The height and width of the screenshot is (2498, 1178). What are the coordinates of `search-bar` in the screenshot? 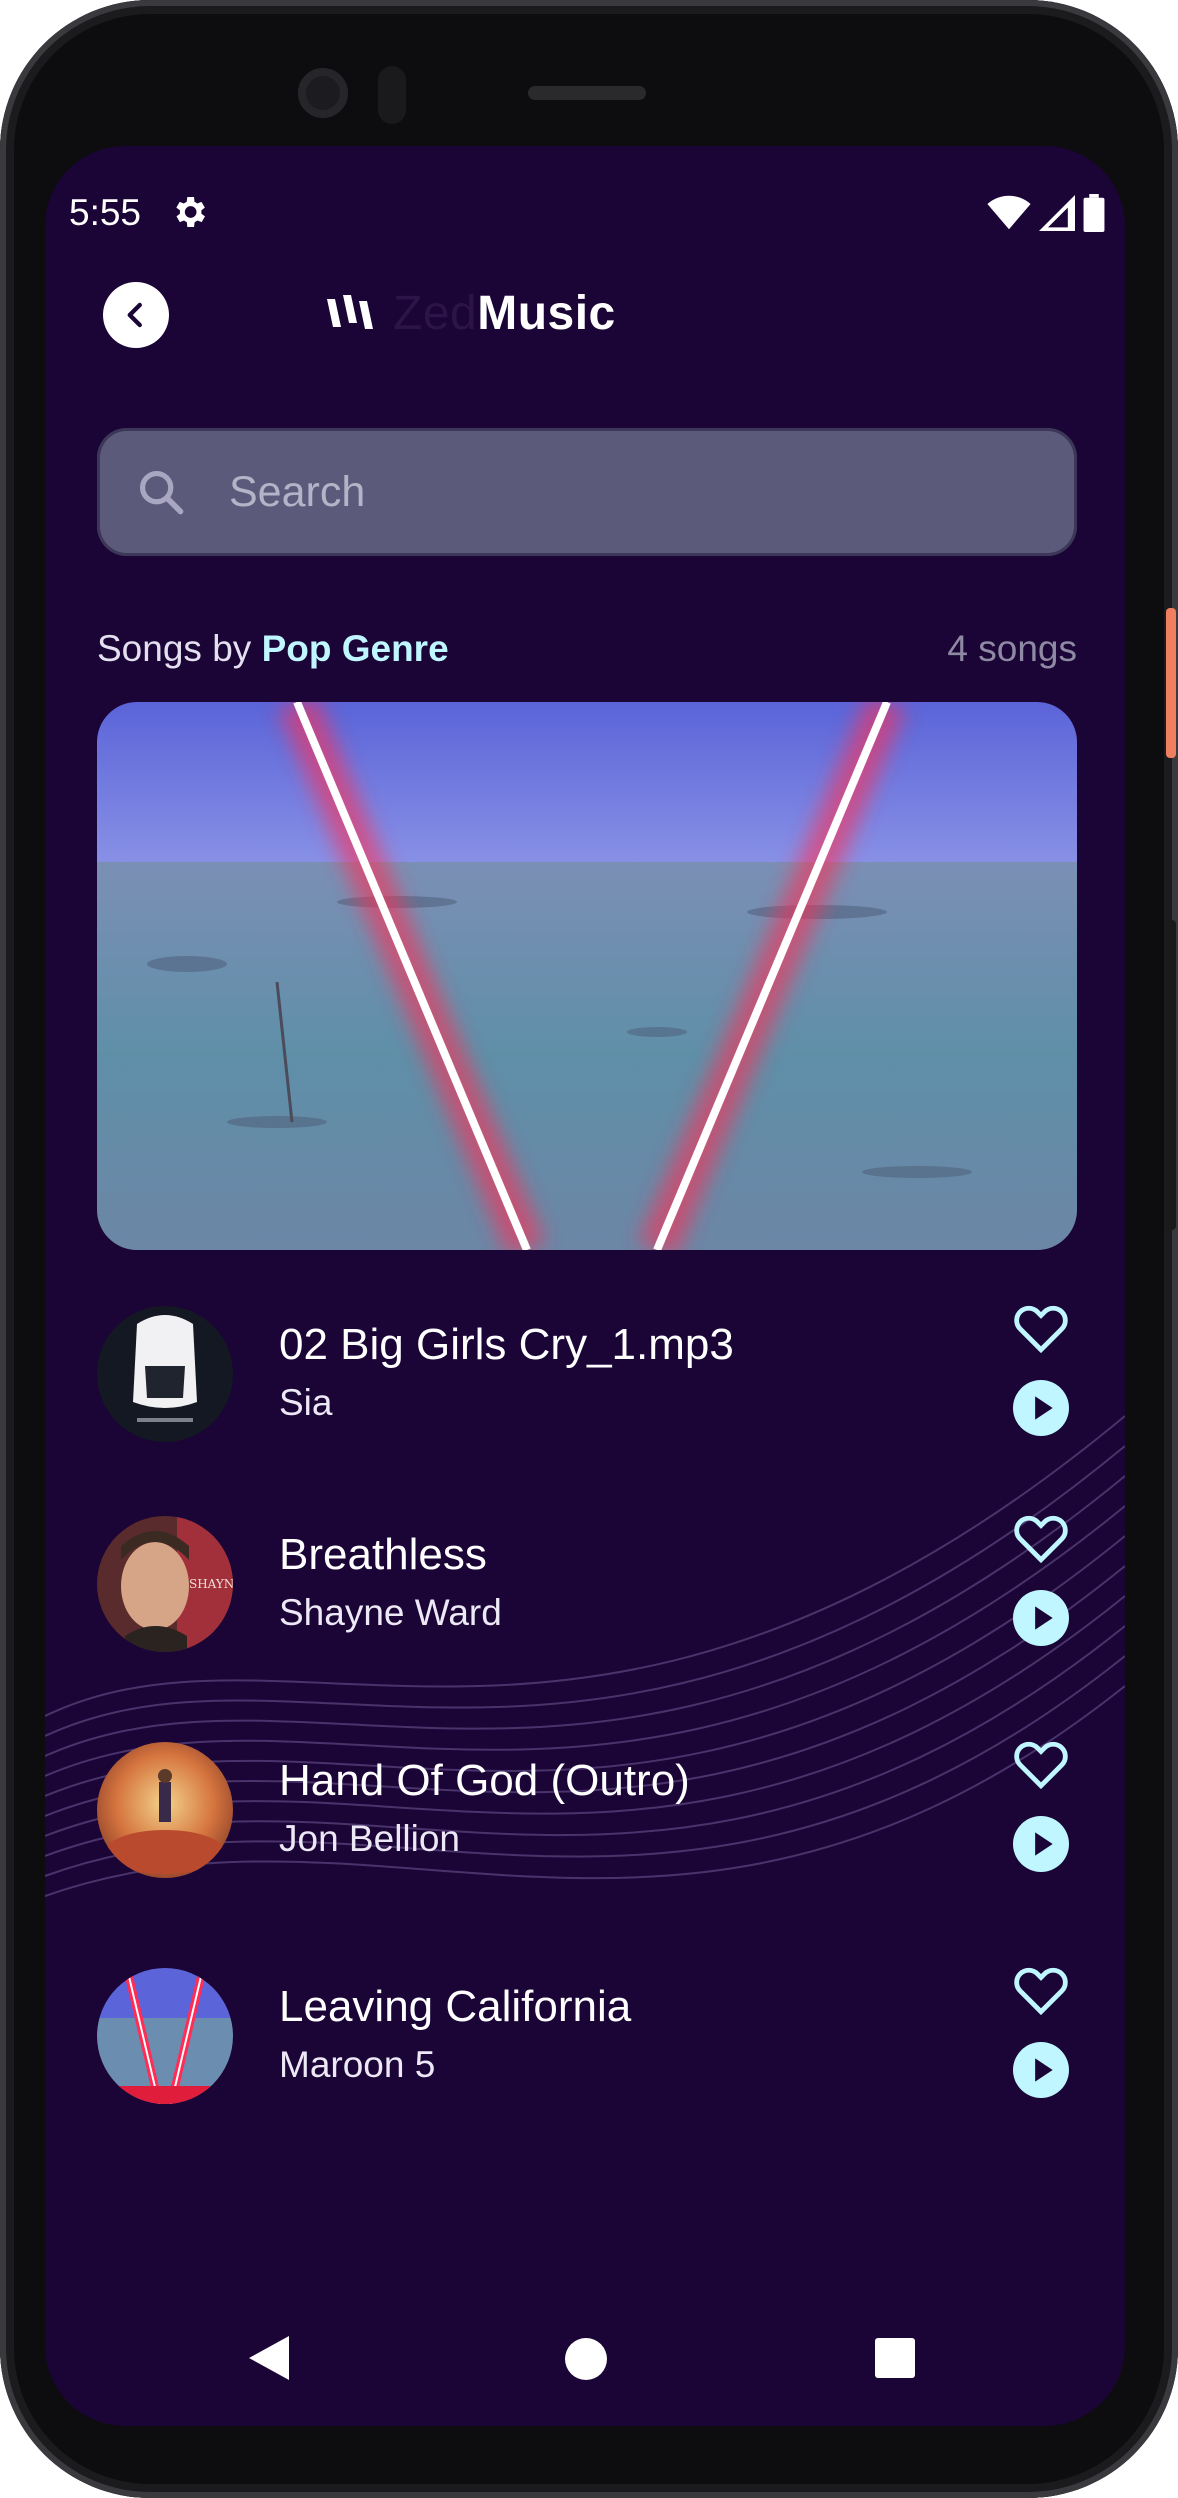 It's located at (587, 492).